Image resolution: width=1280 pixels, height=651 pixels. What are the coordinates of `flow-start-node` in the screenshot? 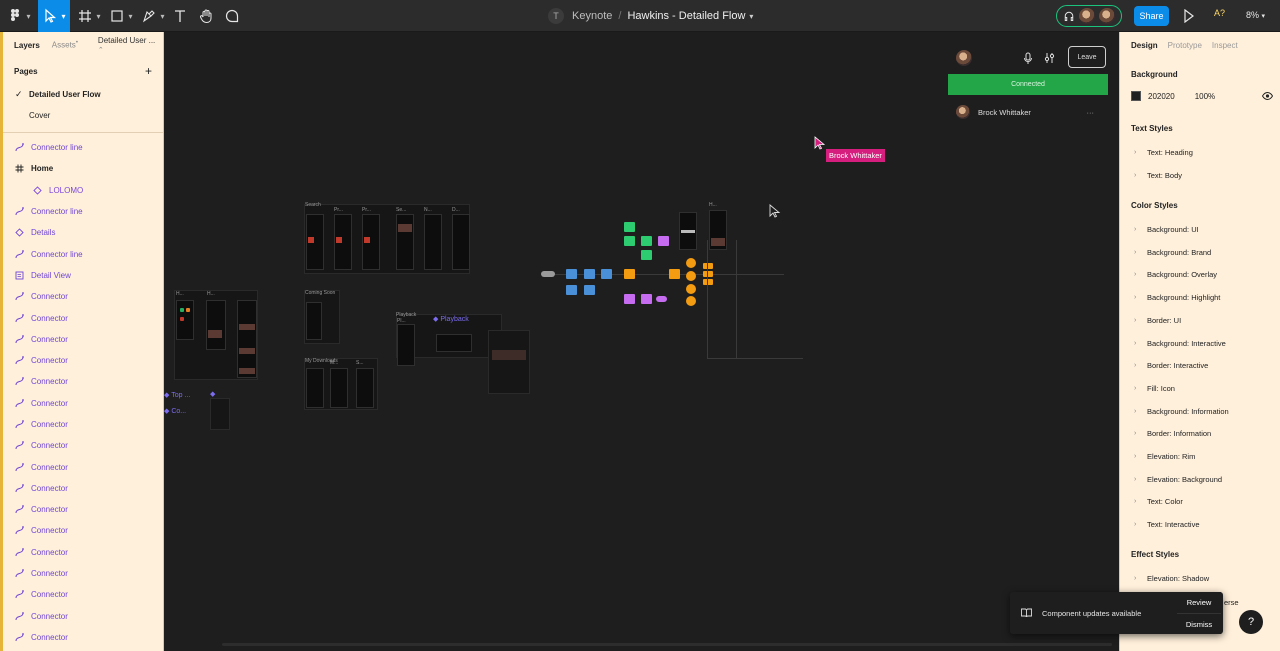 It's located at (548, 274).